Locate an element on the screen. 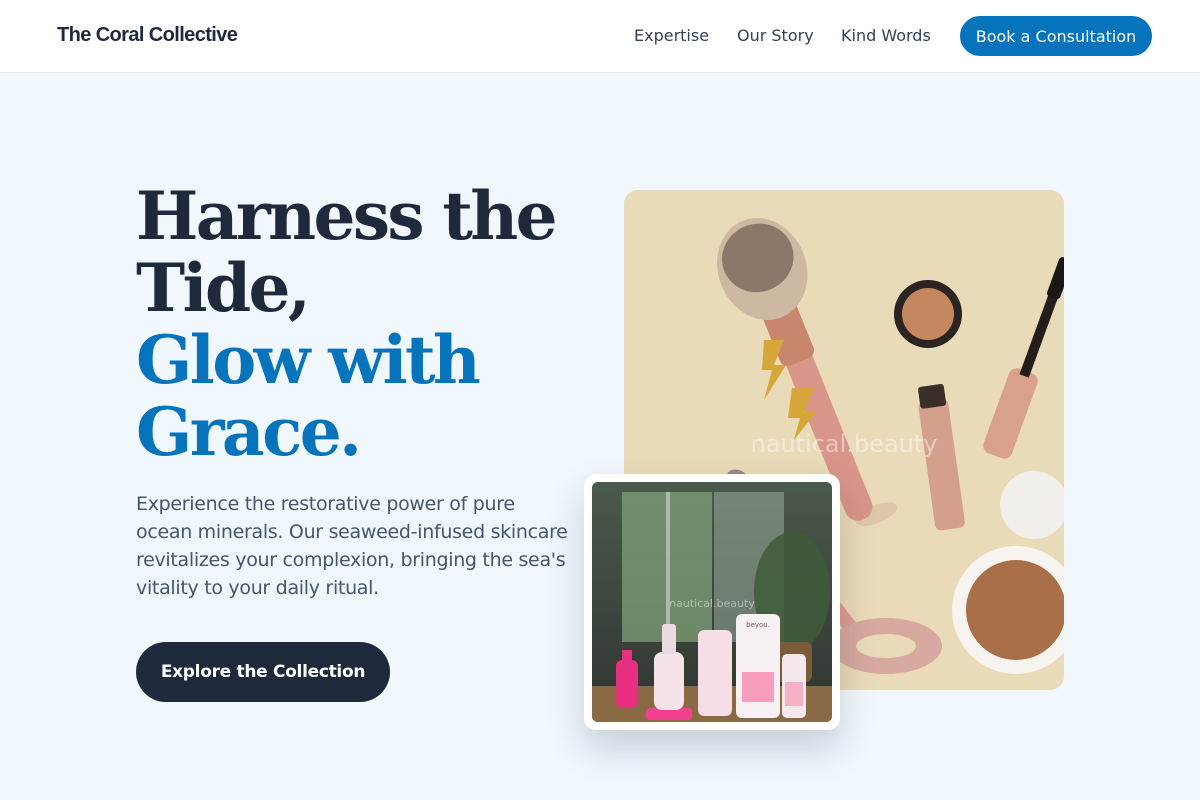  hero-title-line: Harness the is located at coordinates (347, 216).